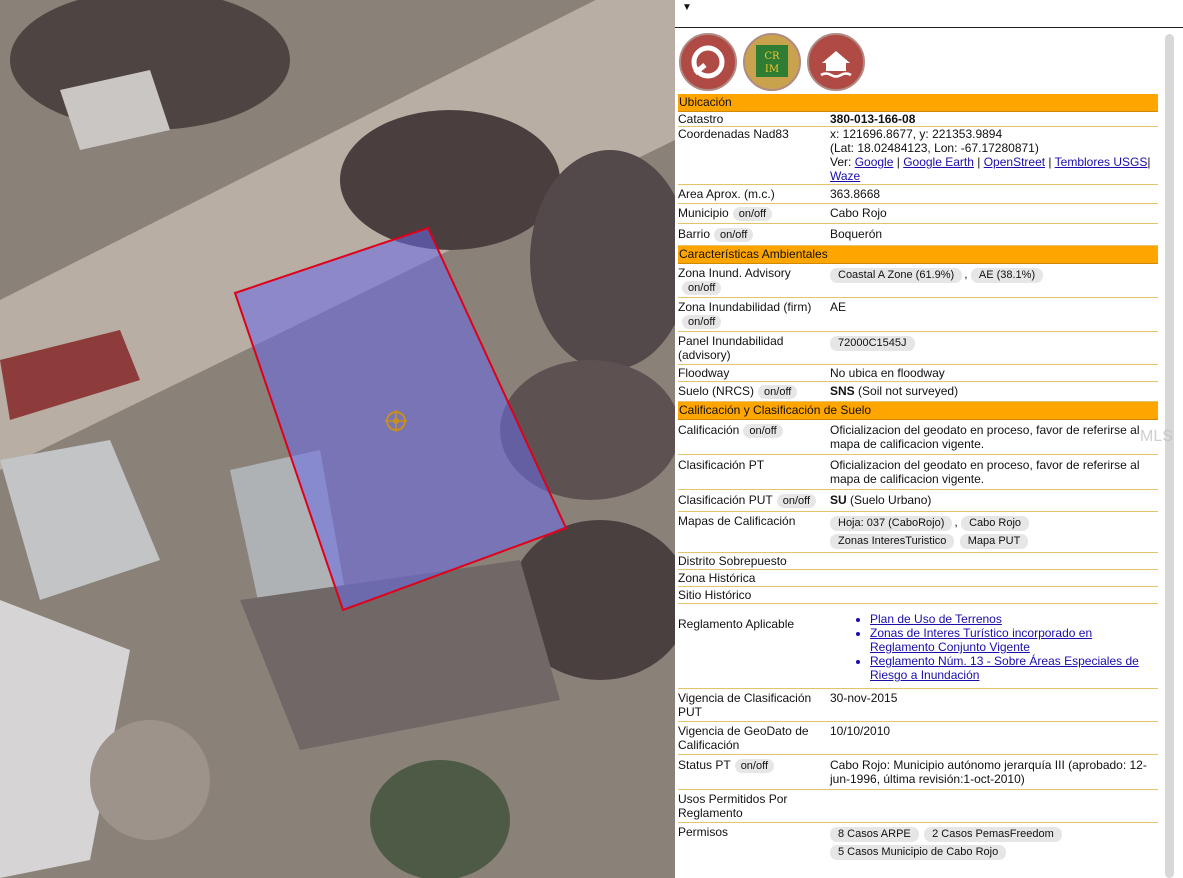 The width and height of the screenshot is (1183, 878). Describe the element at coordinates (1156, 436) in the screenshot. I see `watermark: MLS` at that location.